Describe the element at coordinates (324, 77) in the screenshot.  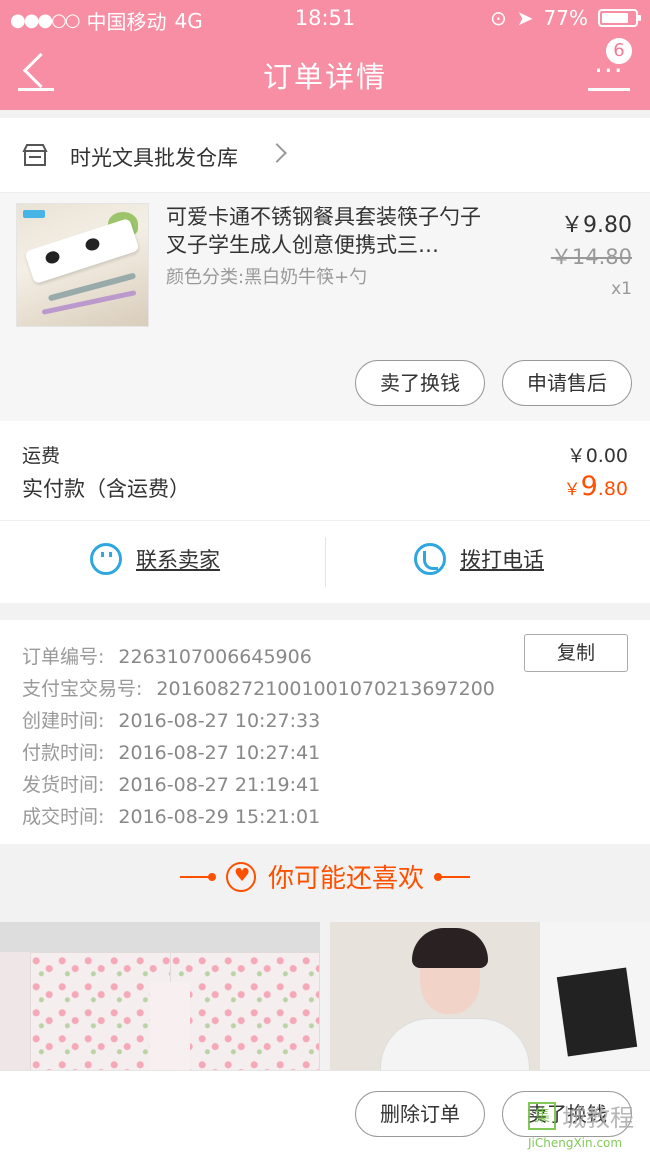
I see `page-title: 订单详情` at that location.